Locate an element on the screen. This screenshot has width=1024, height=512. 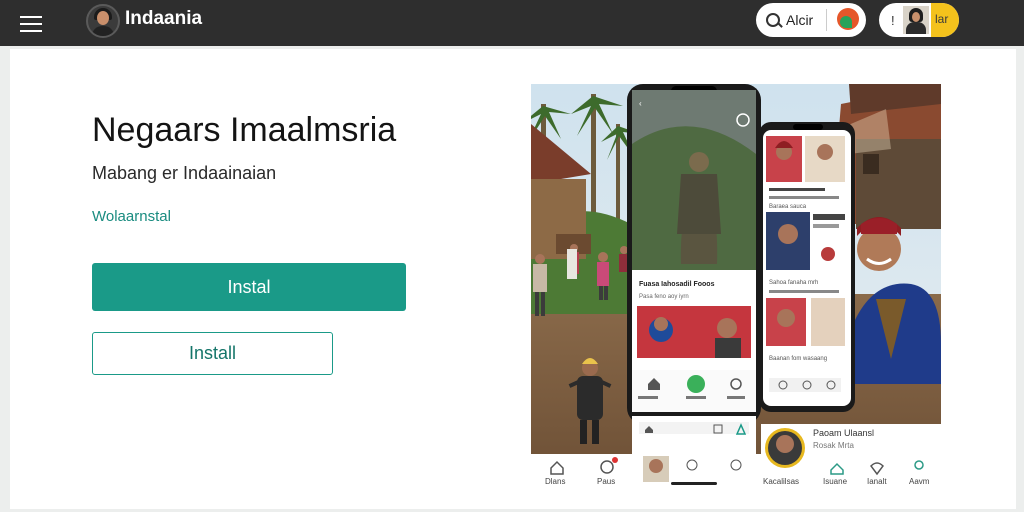
user-indicator: ! is located at coordinates (893, 20).